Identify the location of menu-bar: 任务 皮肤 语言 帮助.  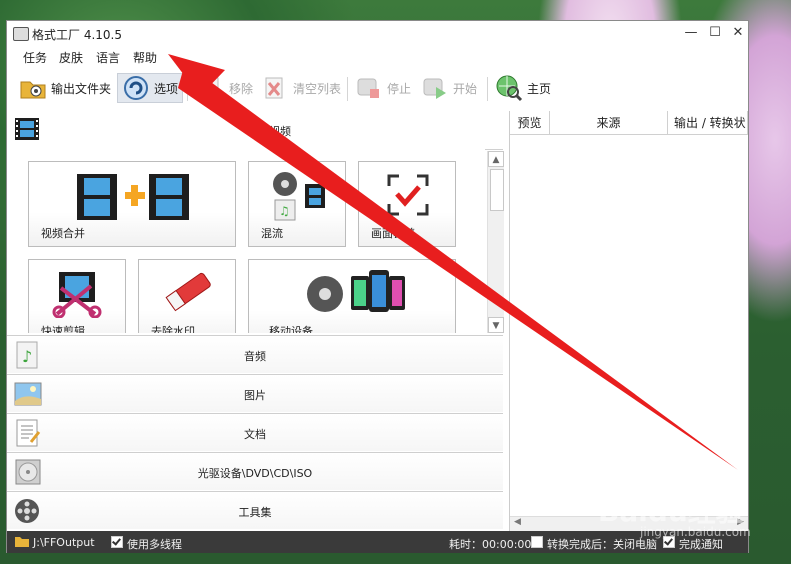
(377, 56).